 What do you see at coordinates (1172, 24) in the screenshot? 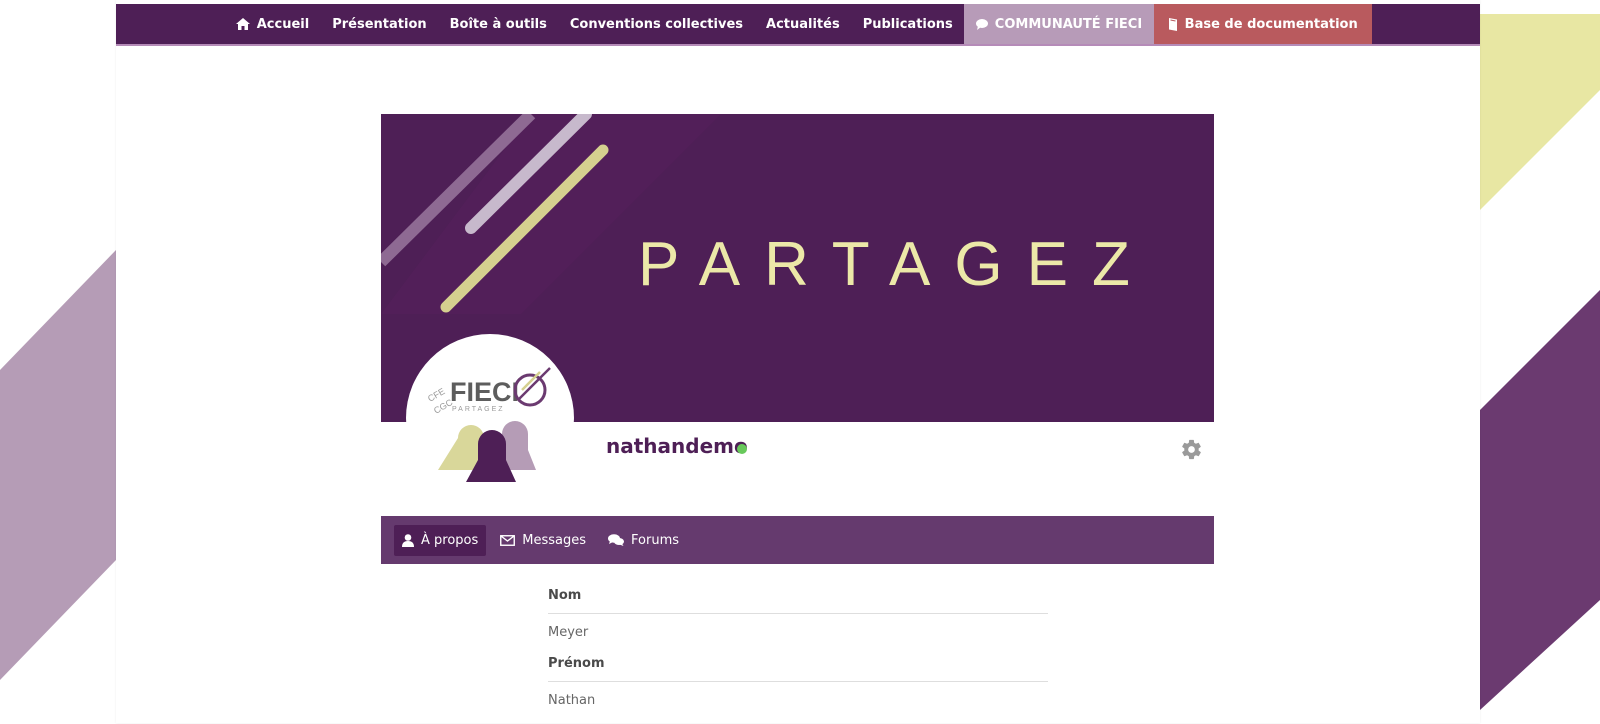
I see `book-icon` at bounding box center [1172, 24].